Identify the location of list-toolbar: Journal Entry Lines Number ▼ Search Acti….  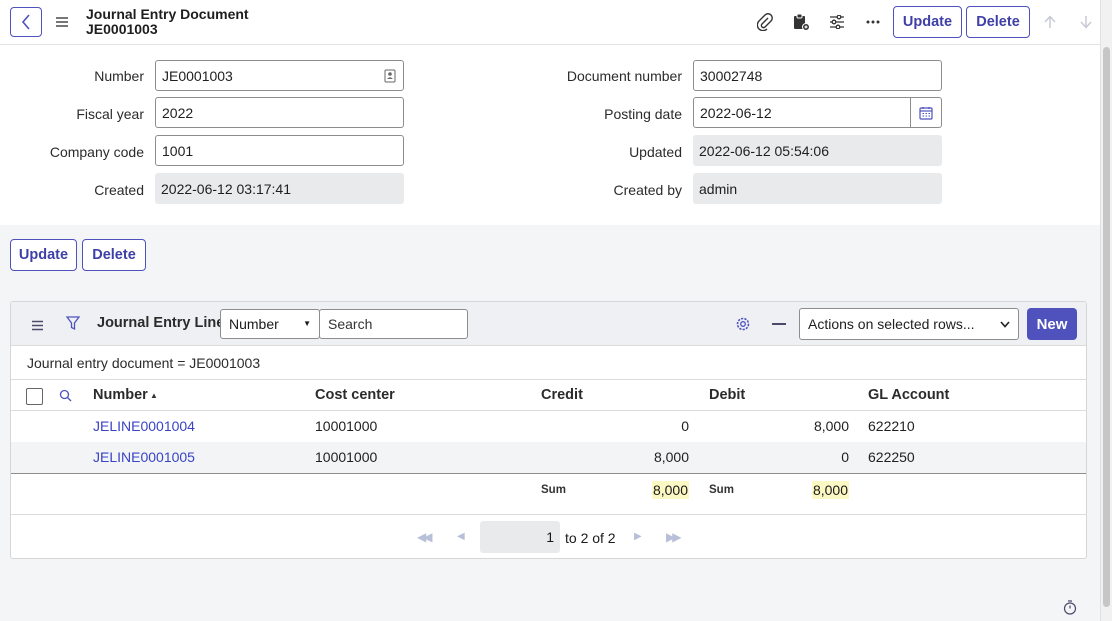
(548, 324).